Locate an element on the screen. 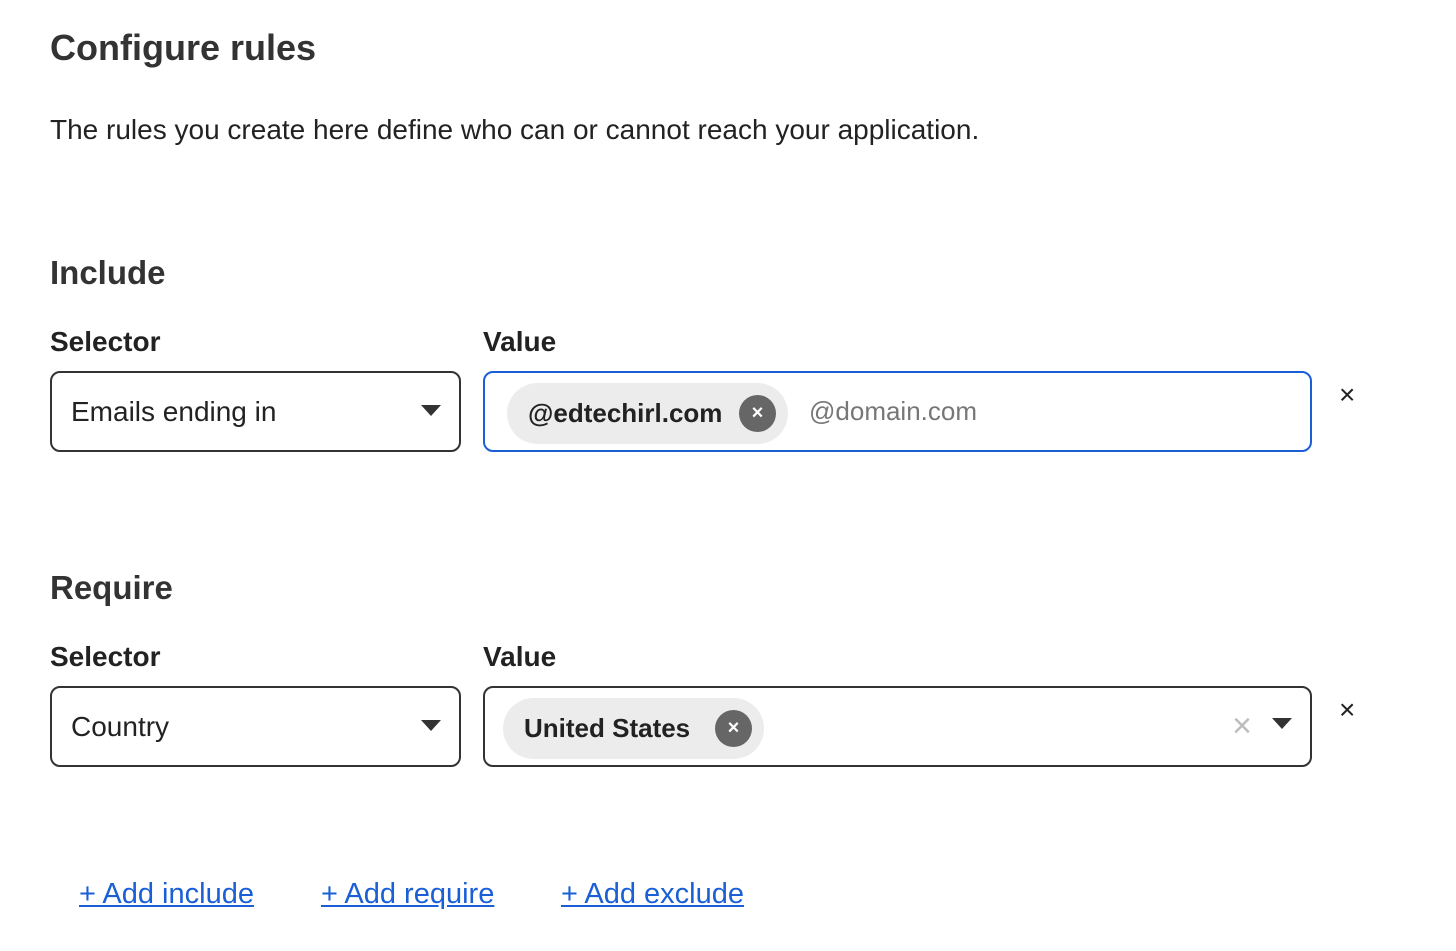  add-exclude-link: + Add exclude is located at coordinates (652, 894).